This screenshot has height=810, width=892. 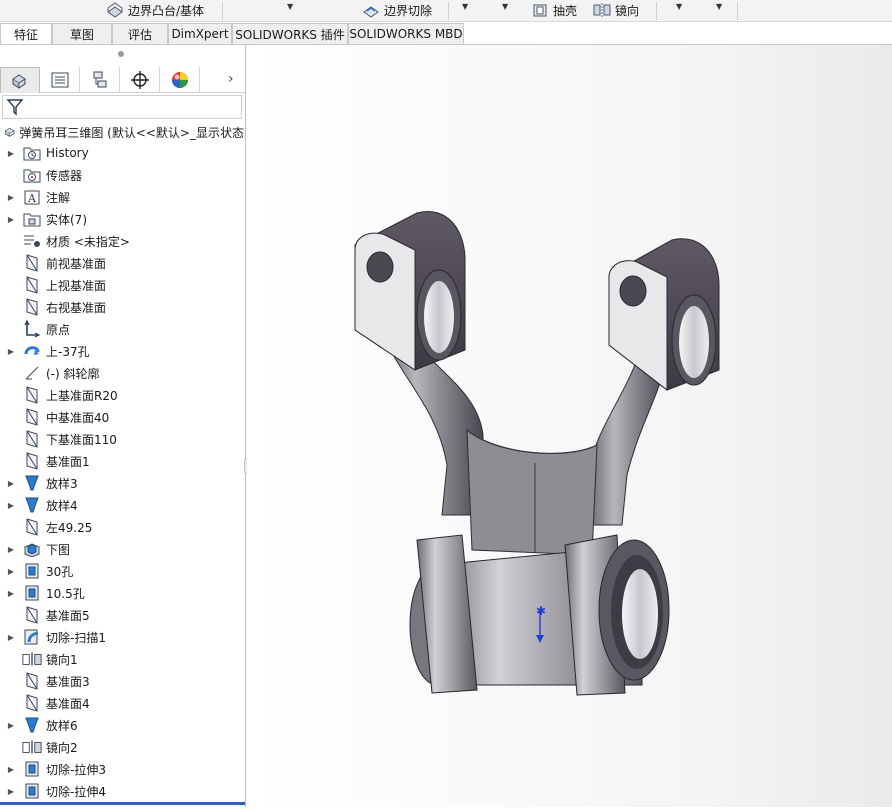 I want to click on tree-item: 镜向2, so click(x=122, y=747).